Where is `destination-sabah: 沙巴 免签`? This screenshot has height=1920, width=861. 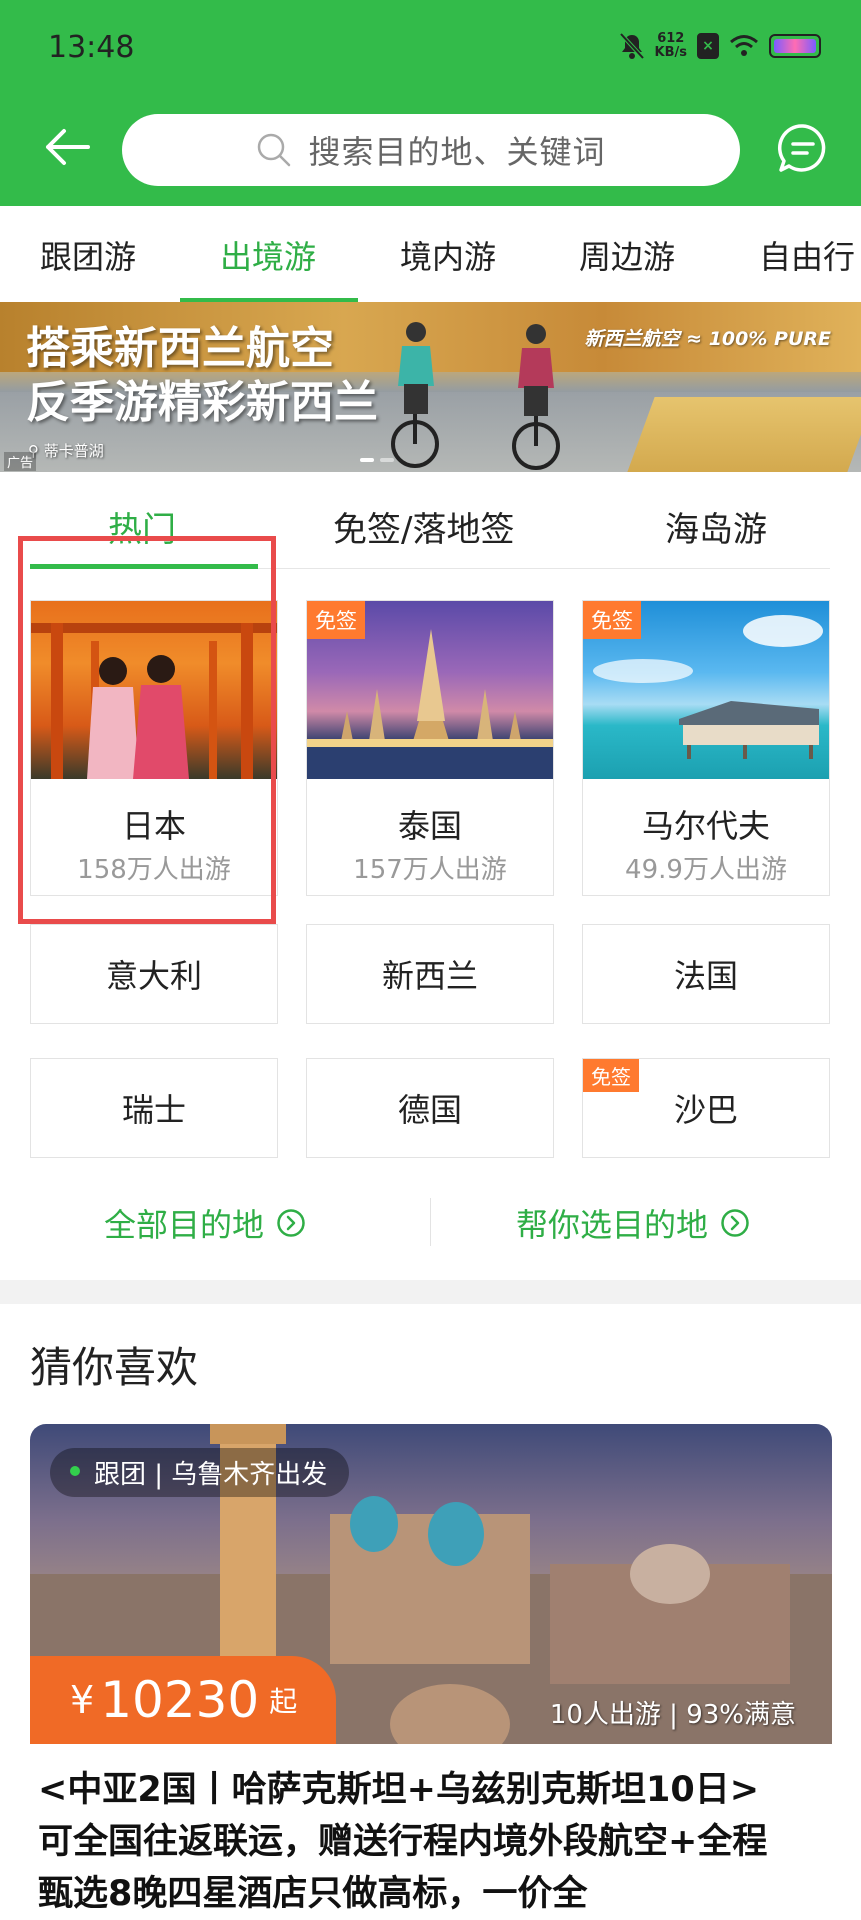
destination-sabah: 沙巴 免签 is located at coordinates (706, 1108).